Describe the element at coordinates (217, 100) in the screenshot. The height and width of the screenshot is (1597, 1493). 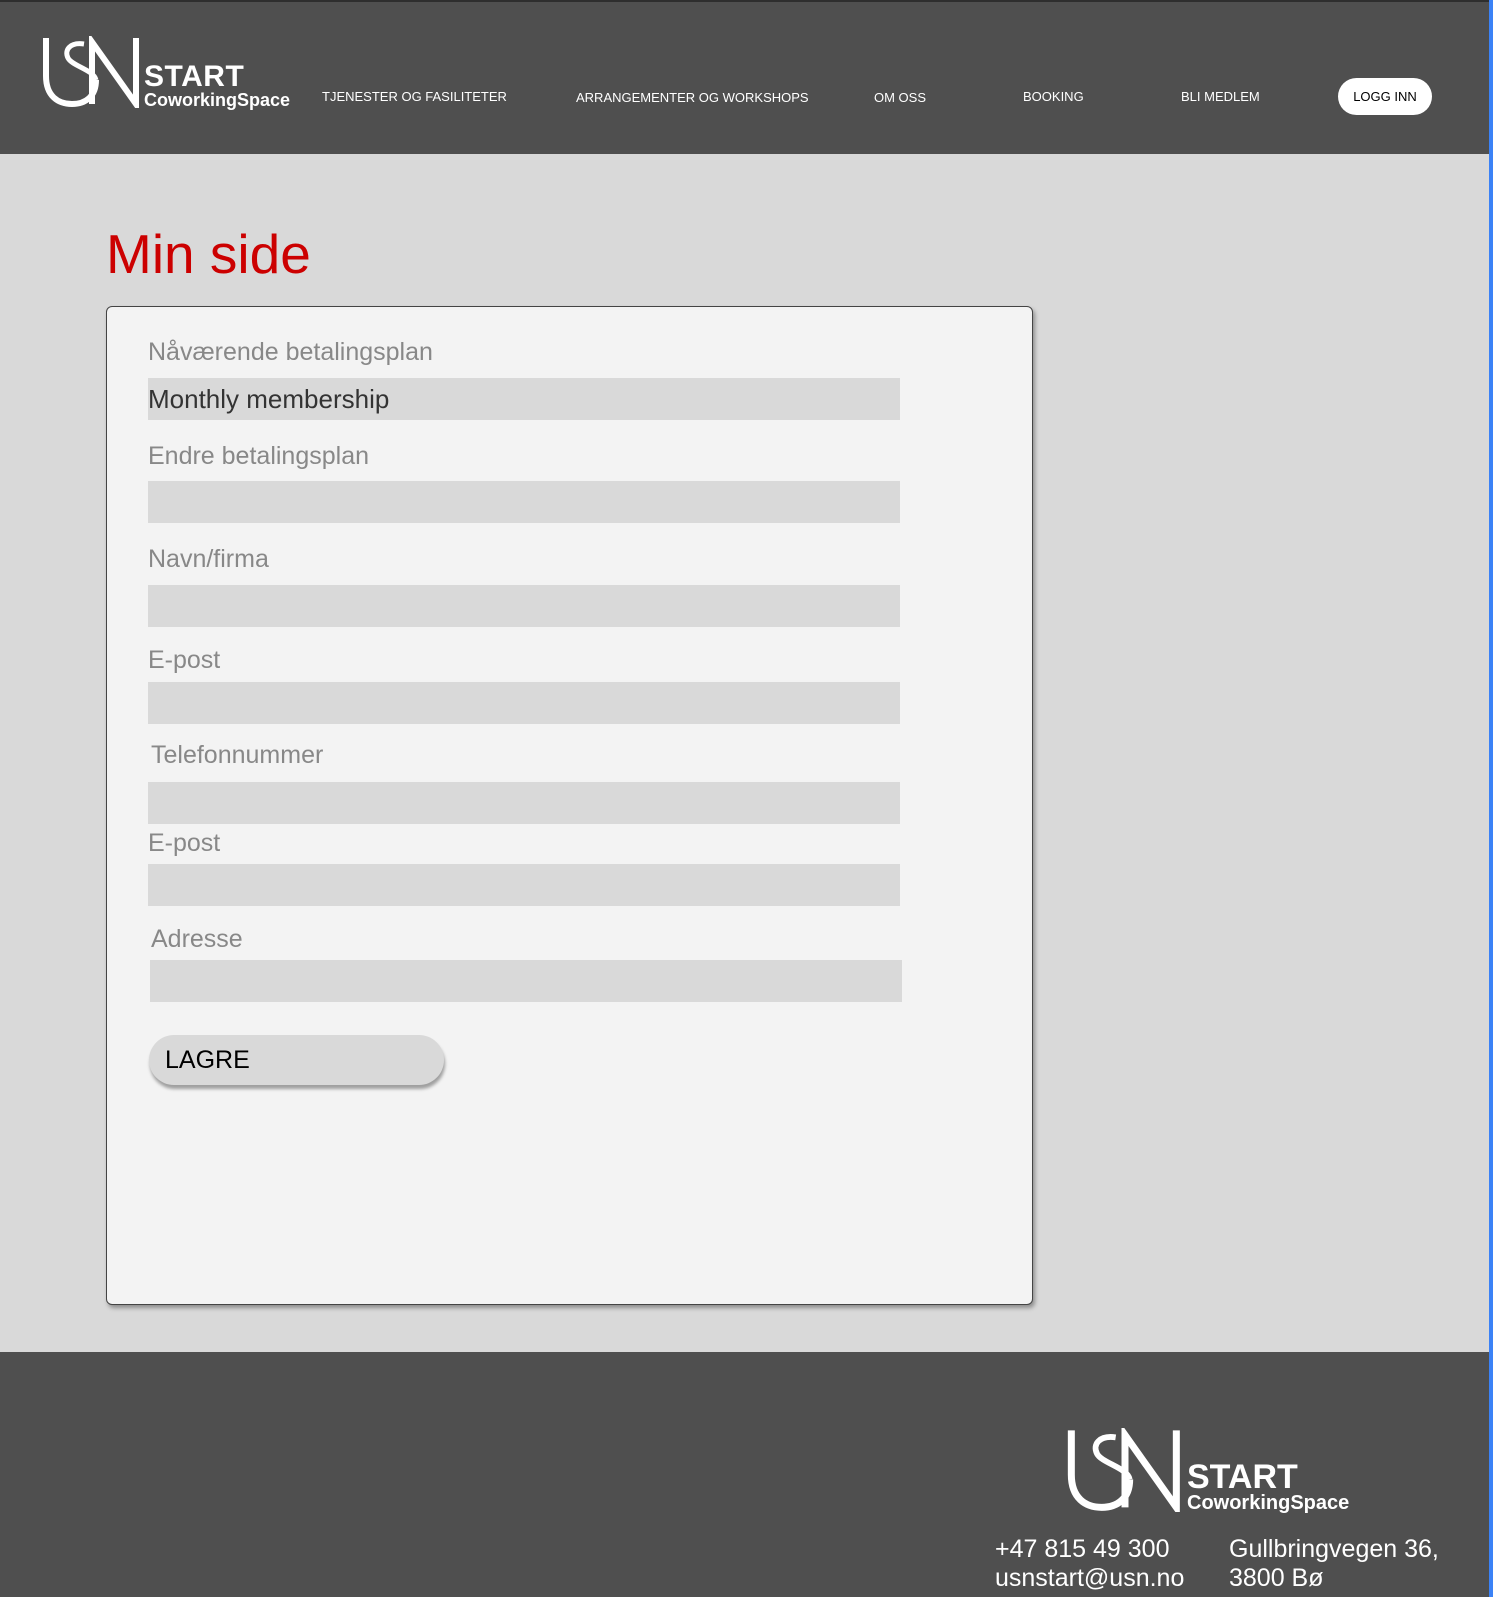
I see `logo-coworking-text: CoworkingSpace` at that location.